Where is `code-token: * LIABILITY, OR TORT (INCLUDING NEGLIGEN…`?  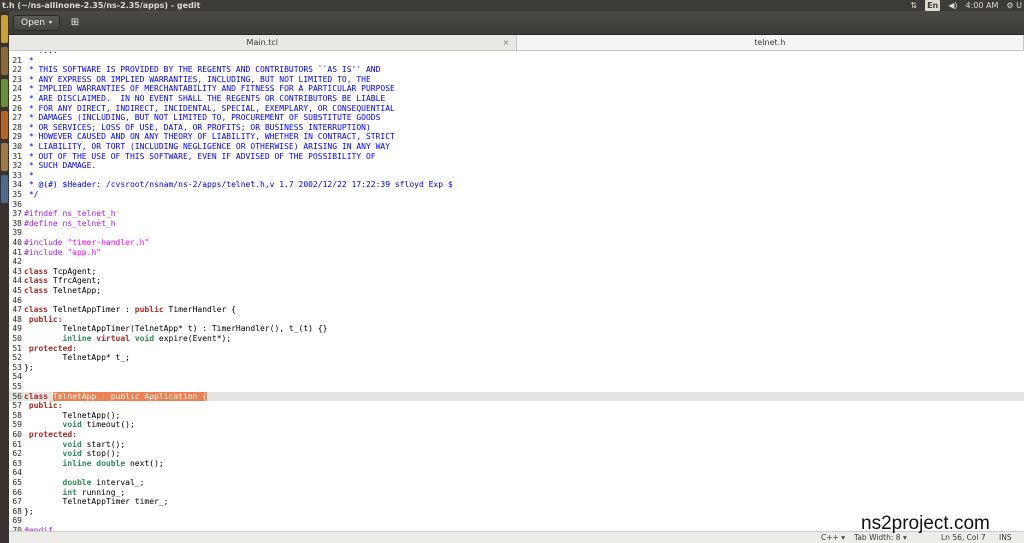
code-token: * LIABILITY, OR TORT (INCLUDING NEGLIGEN… is located at coordinates (207, 146).